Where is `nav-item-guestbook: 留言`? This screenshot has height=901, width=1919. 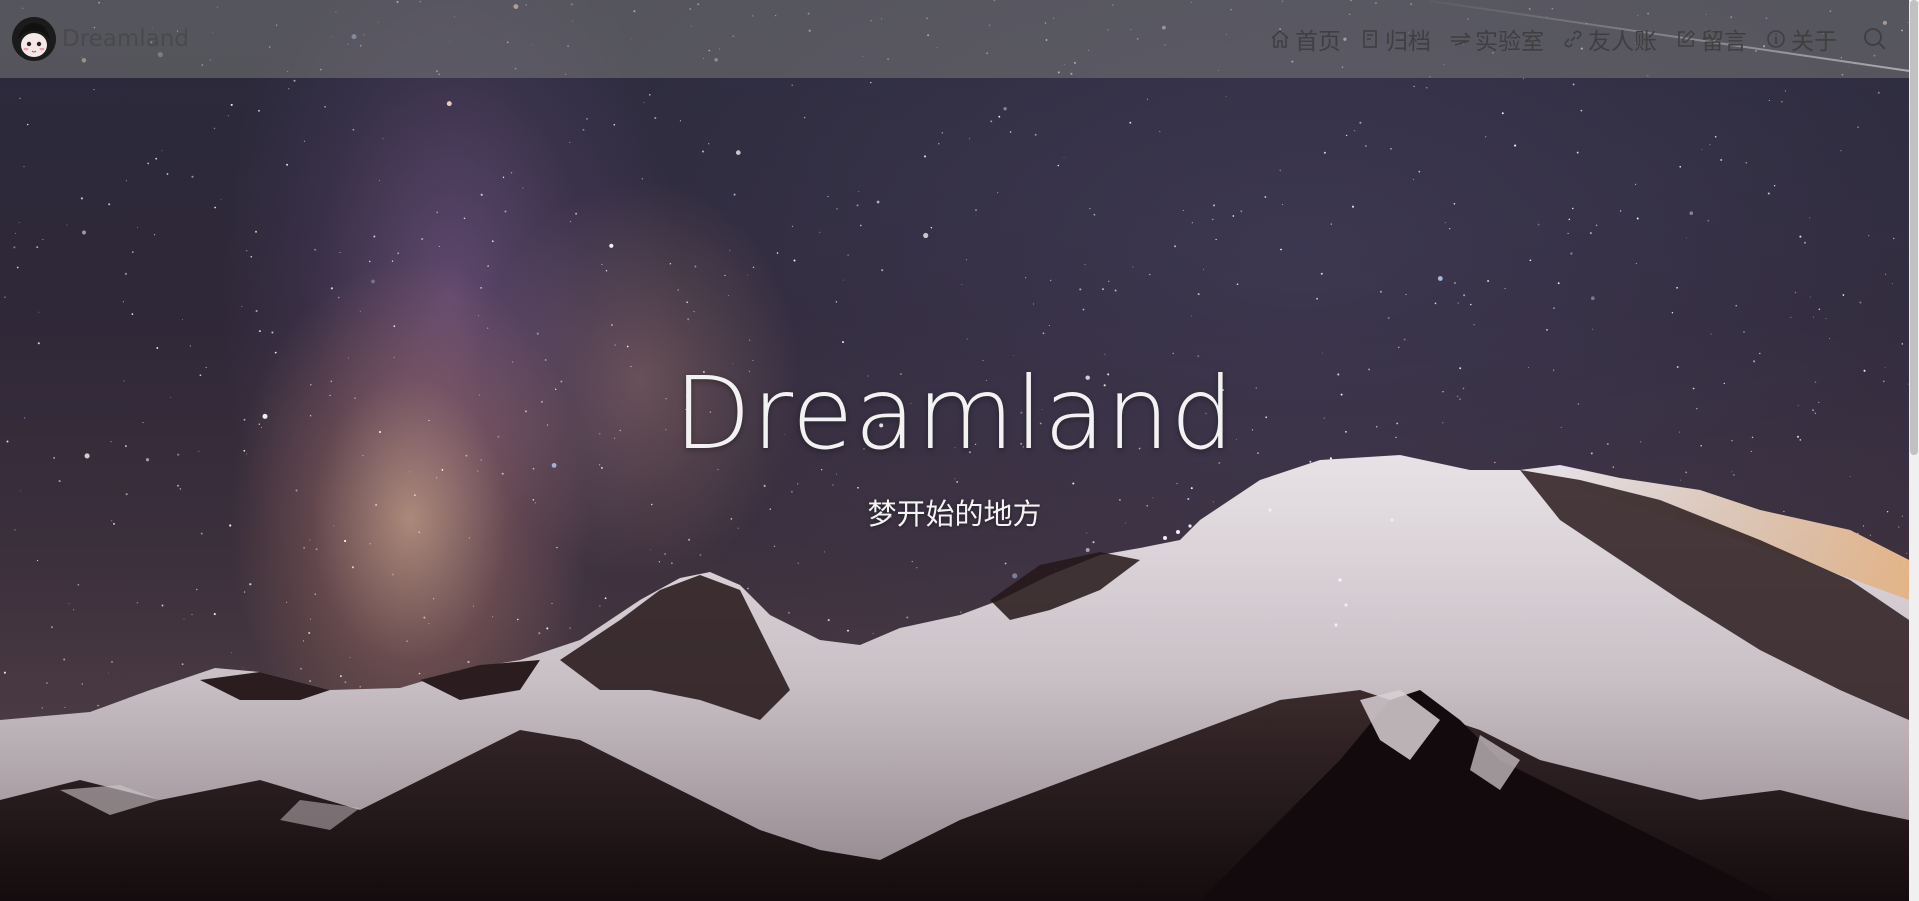 nav-item-guestbook: 留言 is located at coordinates (1711, 39).